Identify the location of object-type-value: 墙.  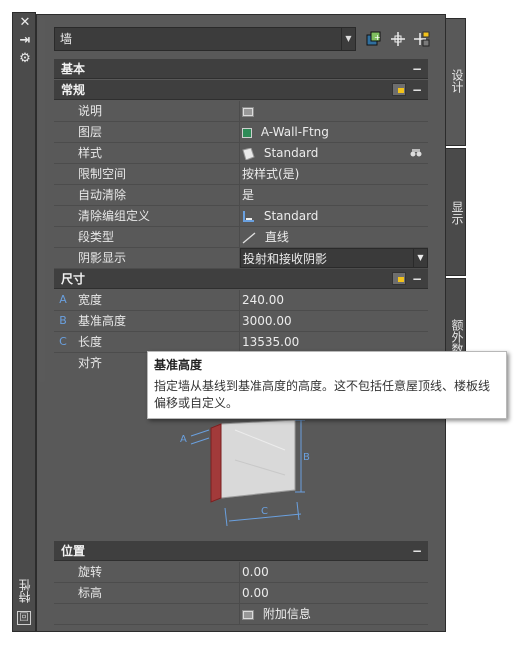
(66, 39).